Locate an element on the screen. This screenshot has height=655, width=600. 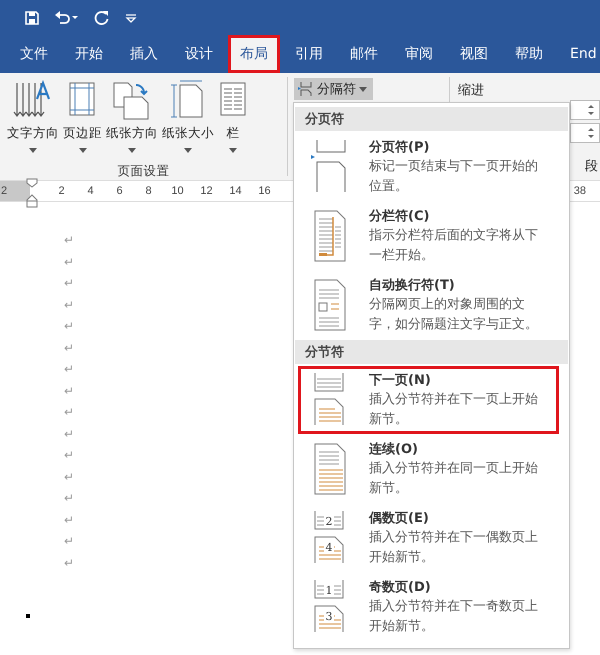
menu-item-description: 插入分节符并在下一偶数页上开始新节。 is located at coordinates (454, 548).